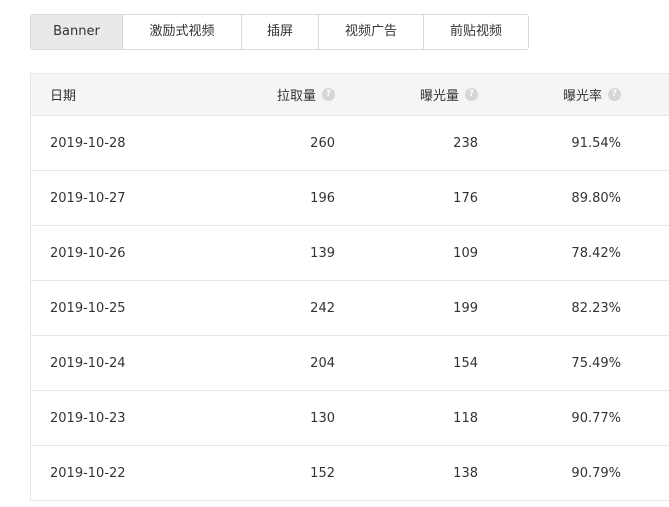 The image size is (669, 507). What do you see at coordinates (322, 473) in the screenshot?
I see `cell-pull: 152` at bounding box center [322, 473].